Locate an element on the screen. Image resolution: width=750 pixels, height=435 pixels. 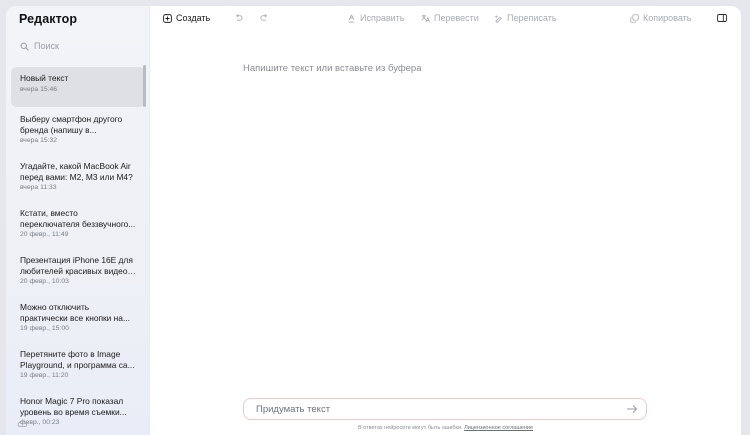
undo-button is located at coordinates (238, 17).